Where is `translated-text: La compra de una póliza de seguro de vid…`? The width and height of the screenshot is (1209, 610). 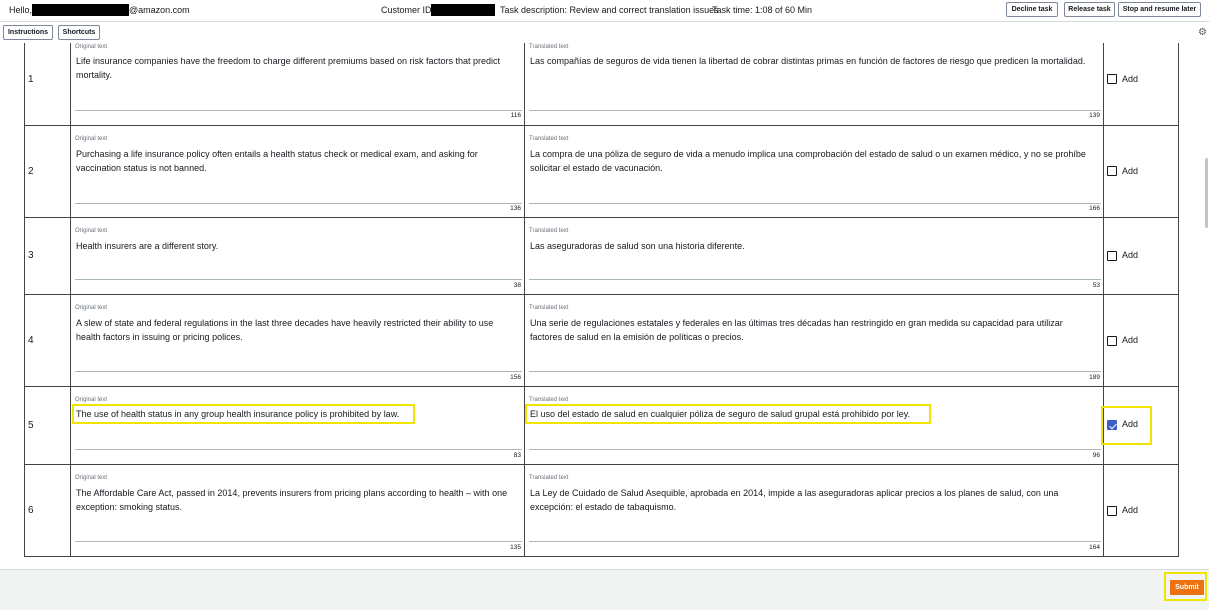 translated-text: La compra de una póliza de seguro de vid… is located at coordinates (808, 161).